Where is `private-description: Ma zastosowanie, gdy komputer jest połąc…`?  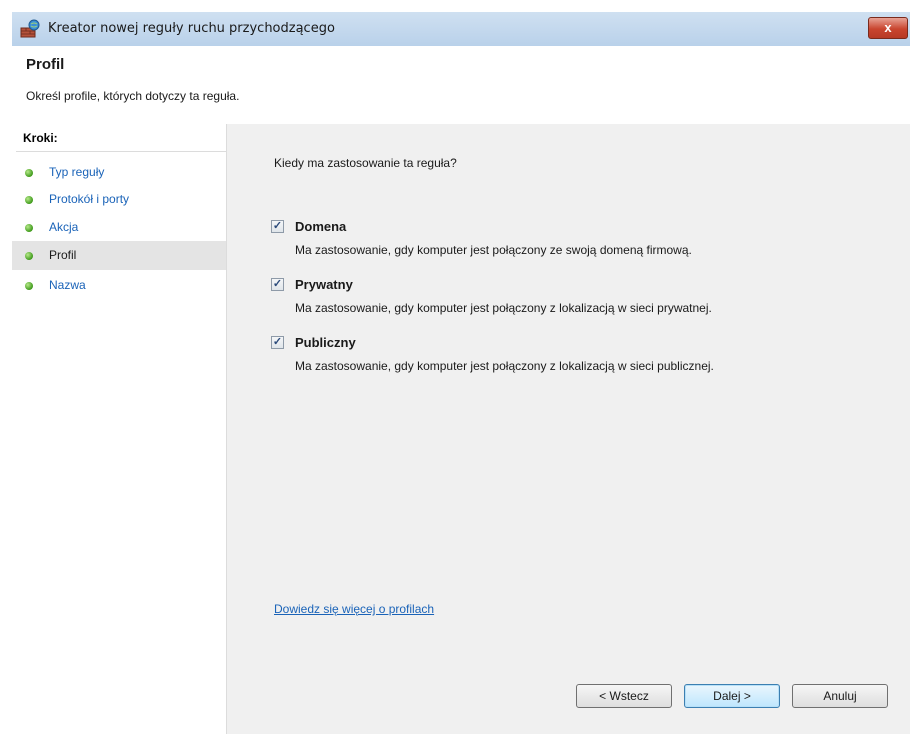
private-description: Ma zastosowanie, gdy komputer jest połąc… is located at coordinates (503, 308).